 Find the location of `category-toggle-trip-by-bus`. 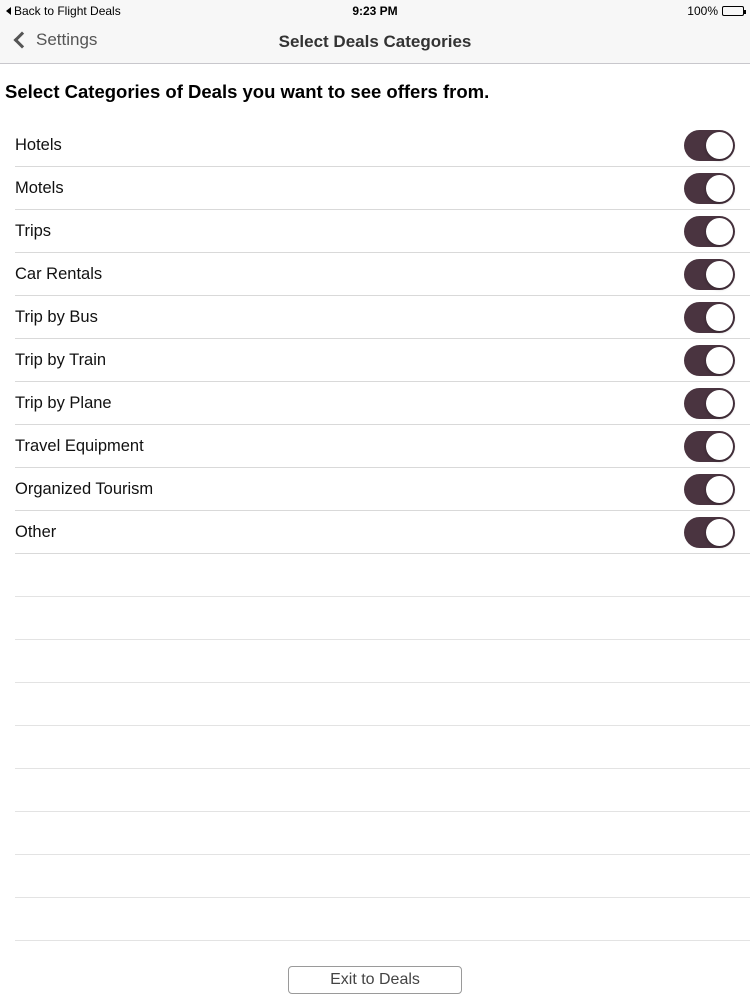

category-toggle-trip-by-bus is located at coordinates (709, 317).